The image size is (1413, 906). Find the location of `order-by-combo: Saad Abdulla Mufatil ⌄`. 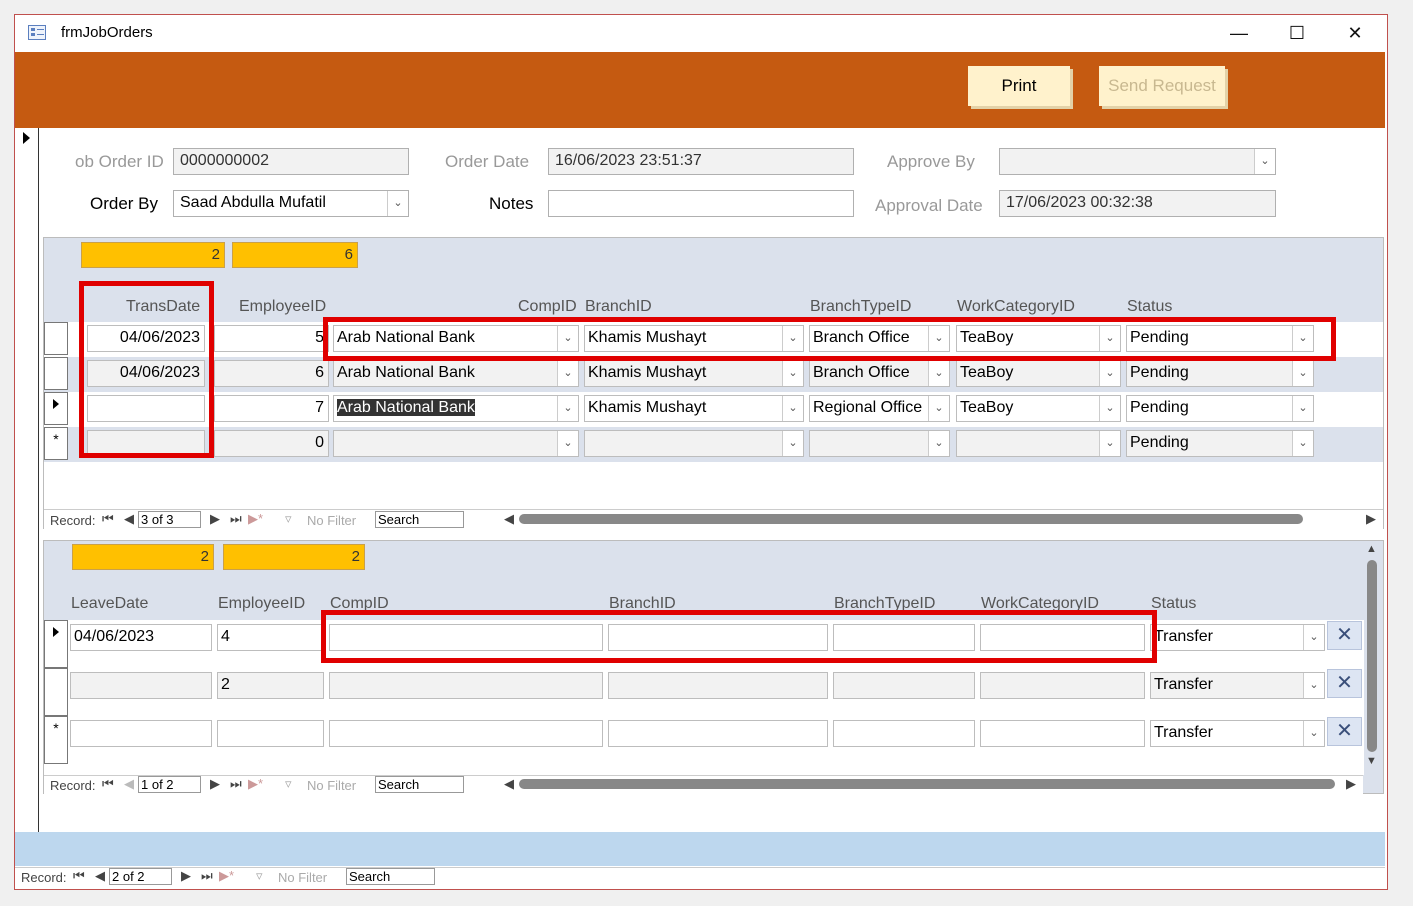

order-by-combo: Saad Abdulla Mufatil ⌄ is located at coordinates (291, 203).